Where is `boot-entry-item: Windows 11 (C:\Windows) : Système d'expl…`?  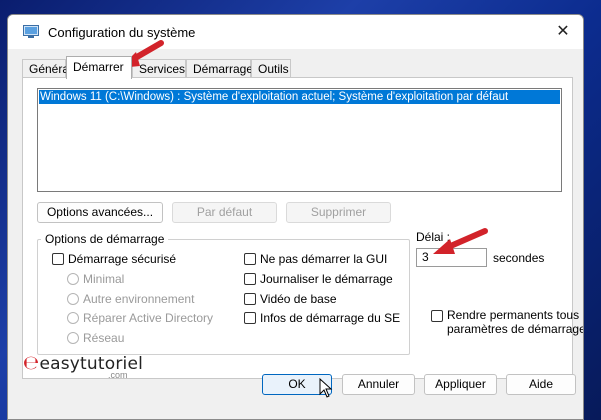
boot-entry-item: Windows 11 (C:\Windows) : Système d'expl… is located at coordinates (299, 97).